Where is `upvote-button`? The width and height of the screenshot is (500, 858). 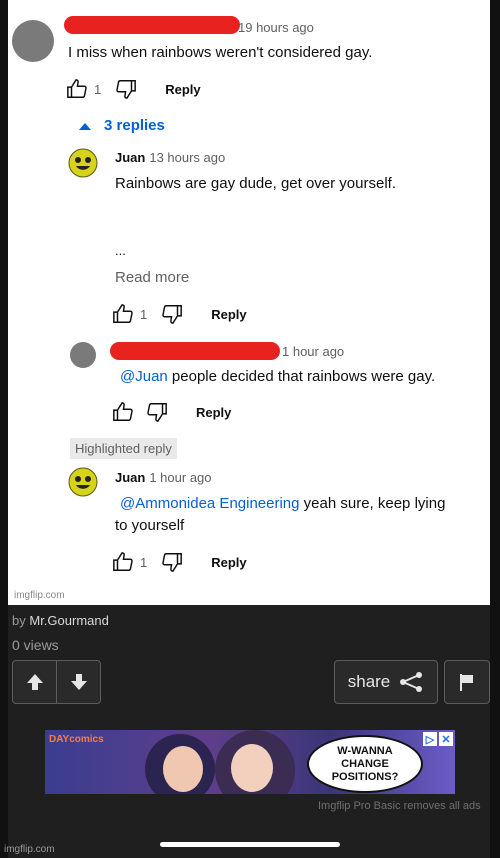 upvote-button is located at coordinates (34, 682).